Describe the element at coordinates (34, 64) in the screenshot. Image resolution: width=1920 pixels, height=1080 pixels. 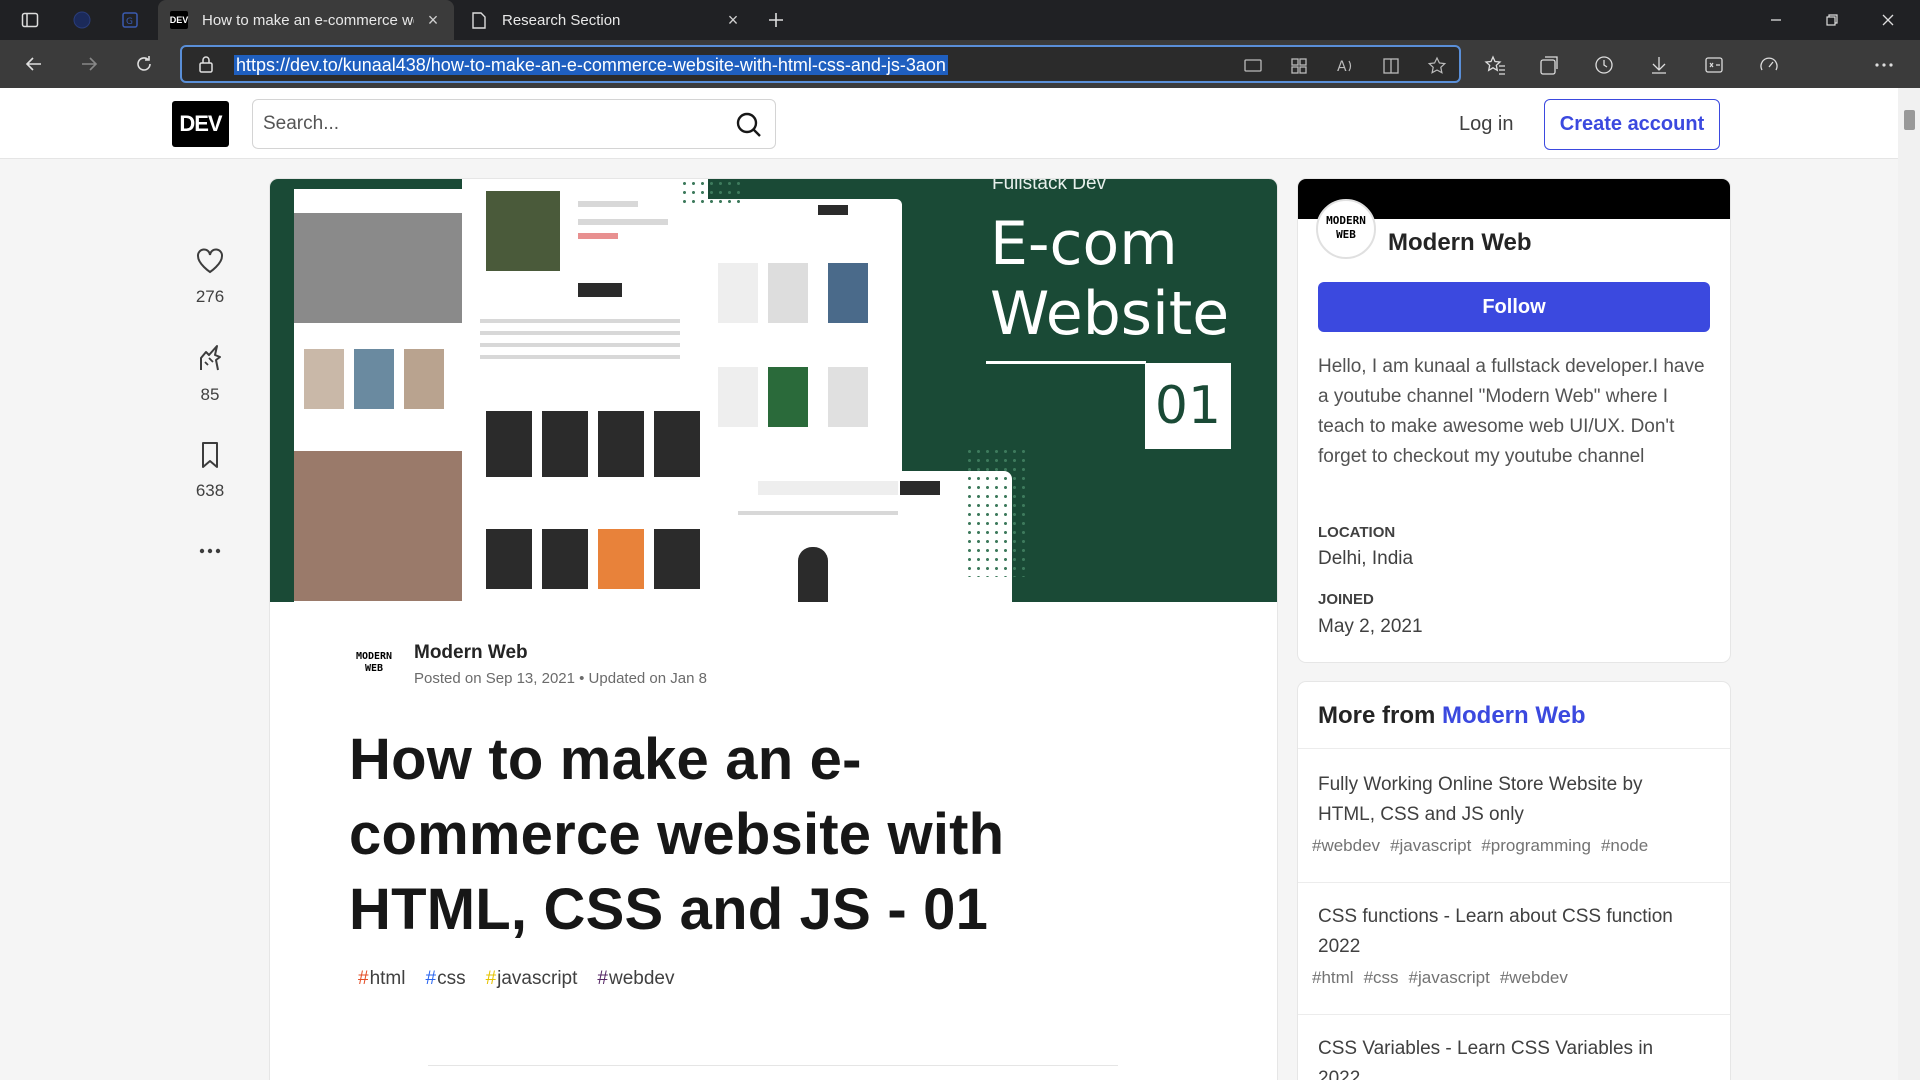
I see `back-icon` at that location.